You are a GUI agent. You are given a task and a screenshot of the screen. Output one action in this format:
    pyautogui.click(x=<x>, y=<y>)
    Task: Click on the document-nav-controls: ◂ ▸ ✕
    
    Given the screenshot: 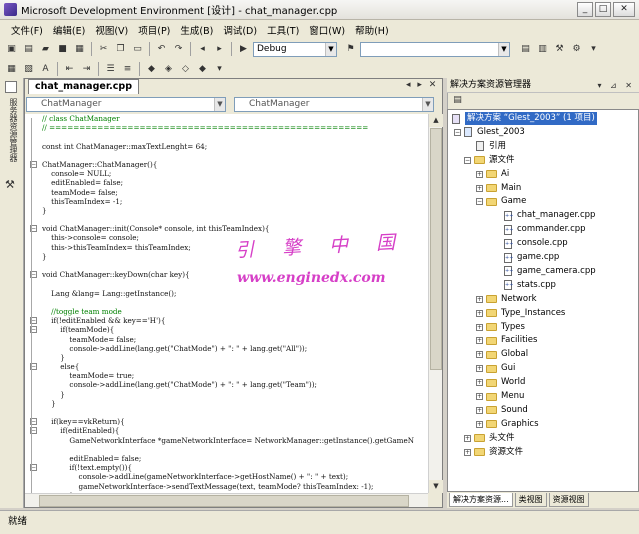 What is the action you would take?
    pyautogui.click(x=422, y=85)
    